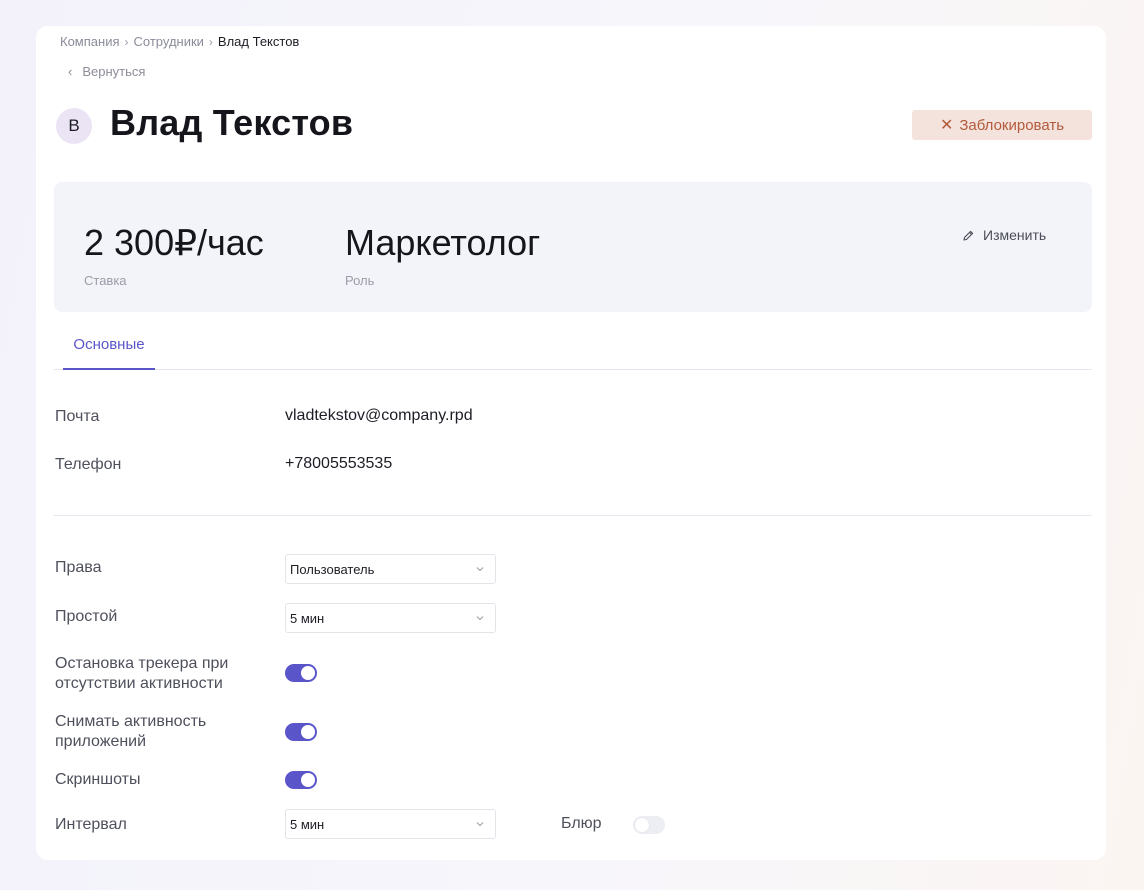 The image size is (1144, 890). I want to click on blur-label: Блюр, so click(581, 823).